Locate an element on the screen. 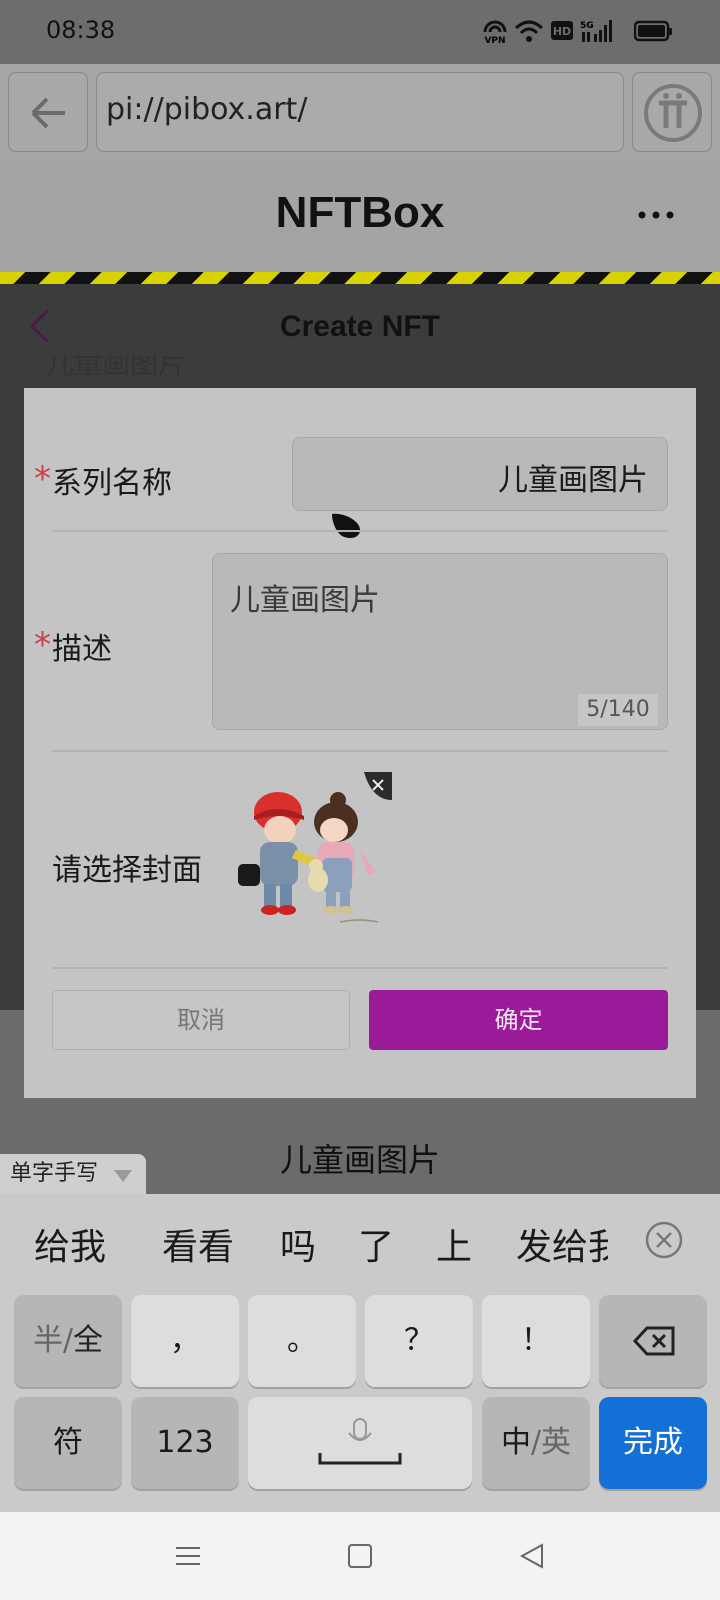 The image size is (720, 1600). cover-label: 请选择封面 is located at coordinates (127, 870).